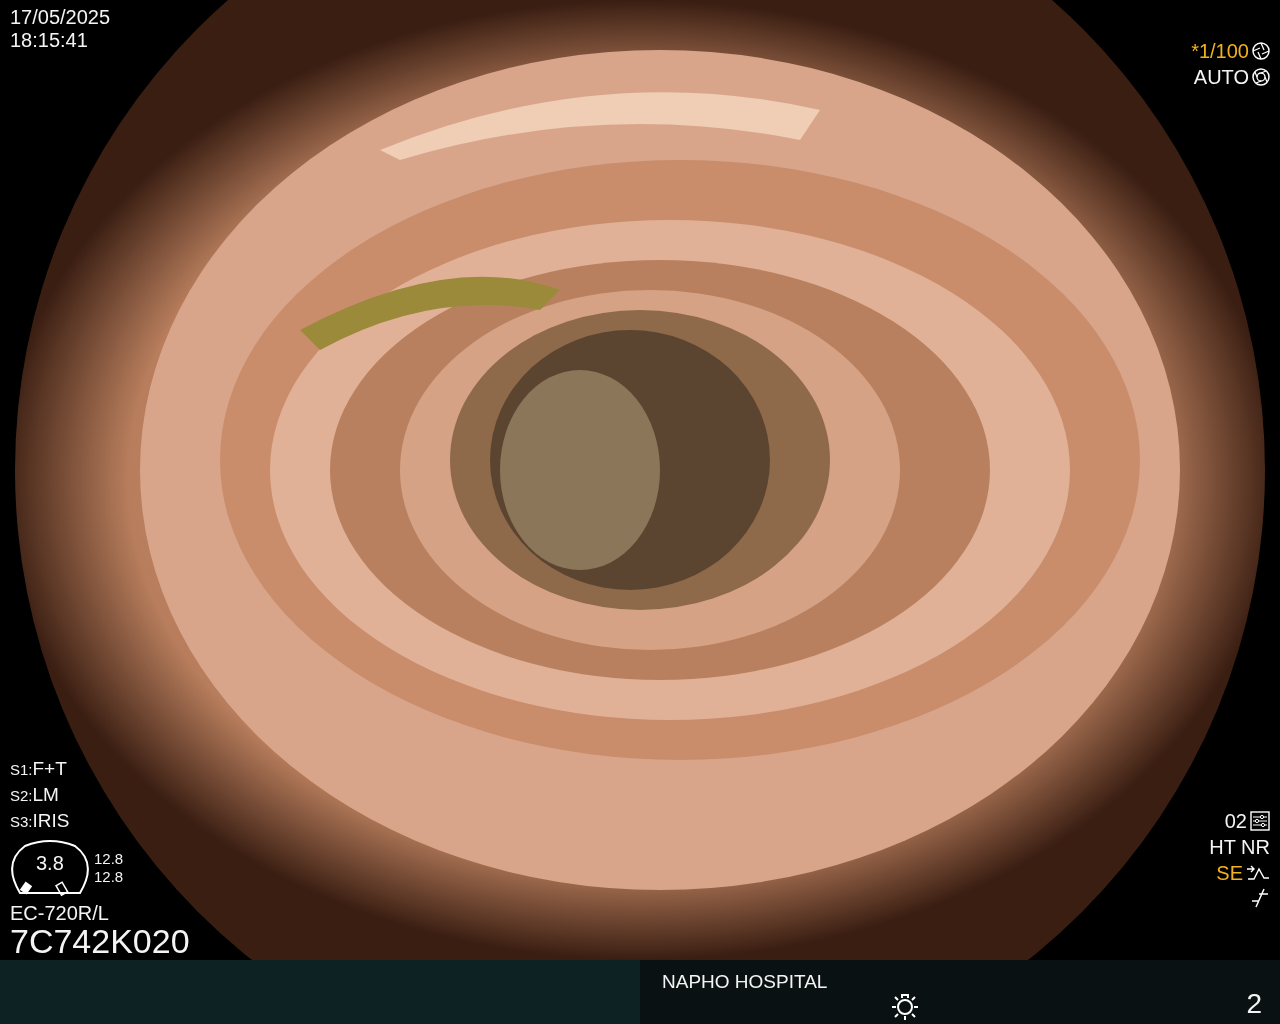 The width and height of the screenshot is (1280, 1024). What do you see at coordinates (21, 822) in the screenshot?
I see `setting-label: S3:` at bounding box center [21, 822].